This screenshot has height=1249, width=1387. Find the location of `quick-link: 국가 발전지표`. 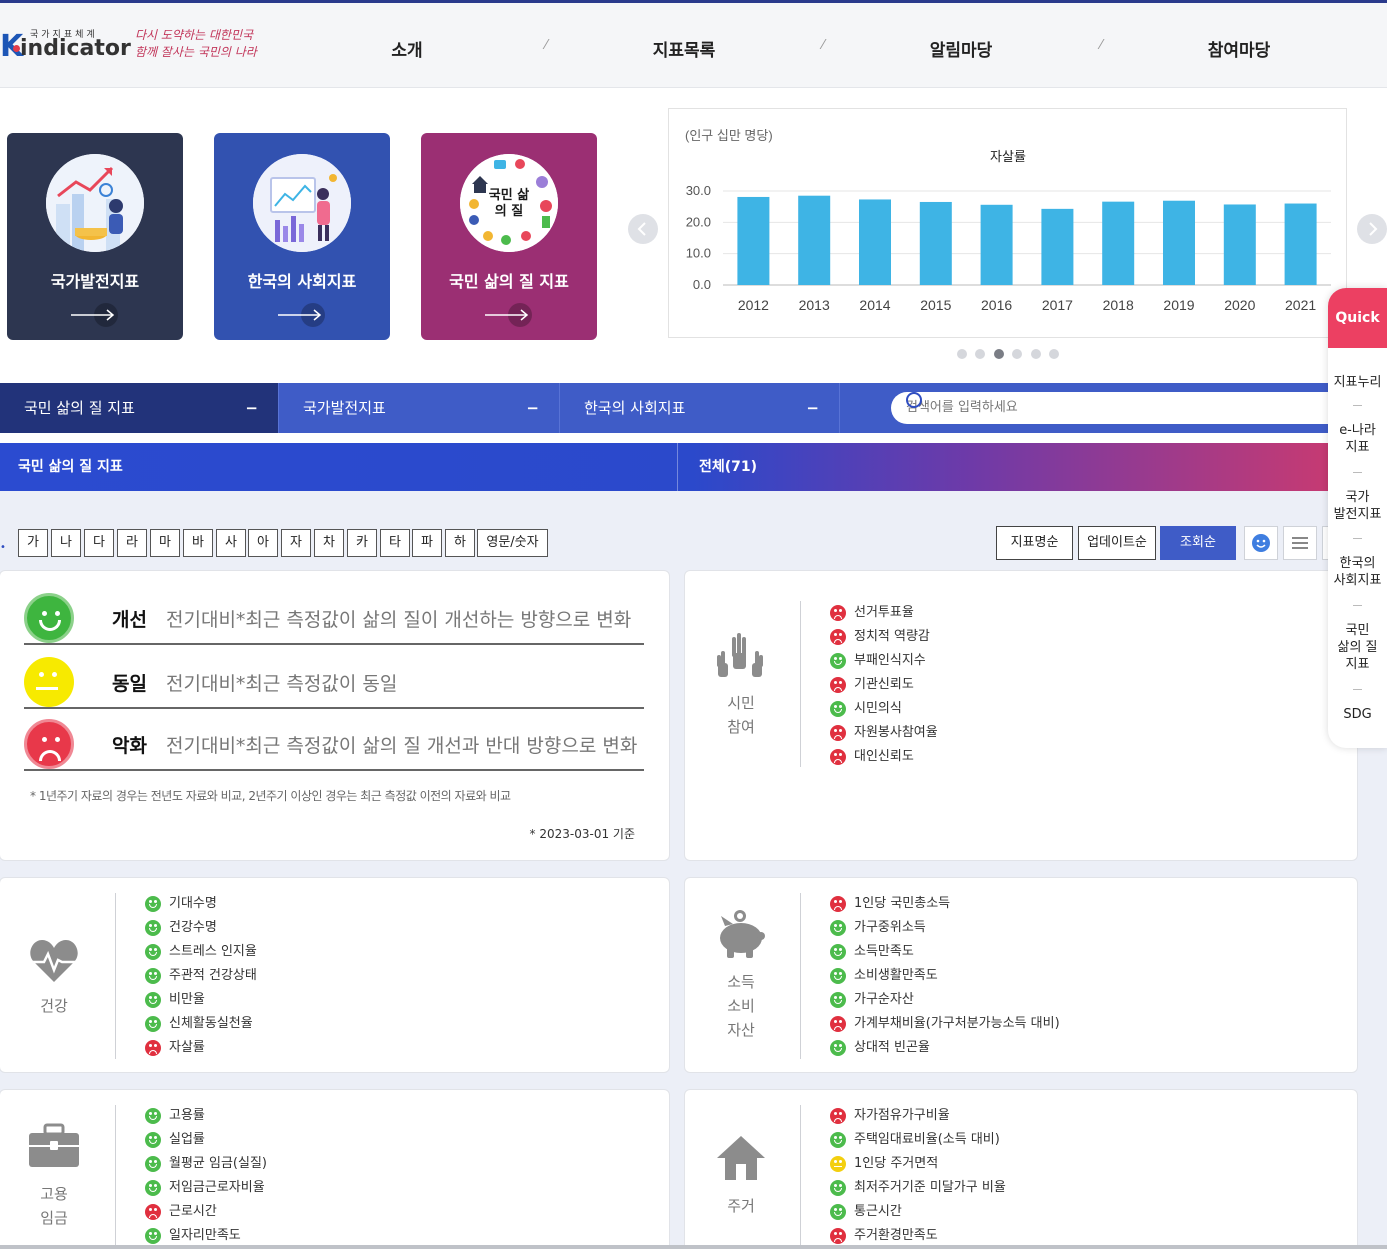

quick-link: 국가 발전지표 is located at coordinates (1357, 506).